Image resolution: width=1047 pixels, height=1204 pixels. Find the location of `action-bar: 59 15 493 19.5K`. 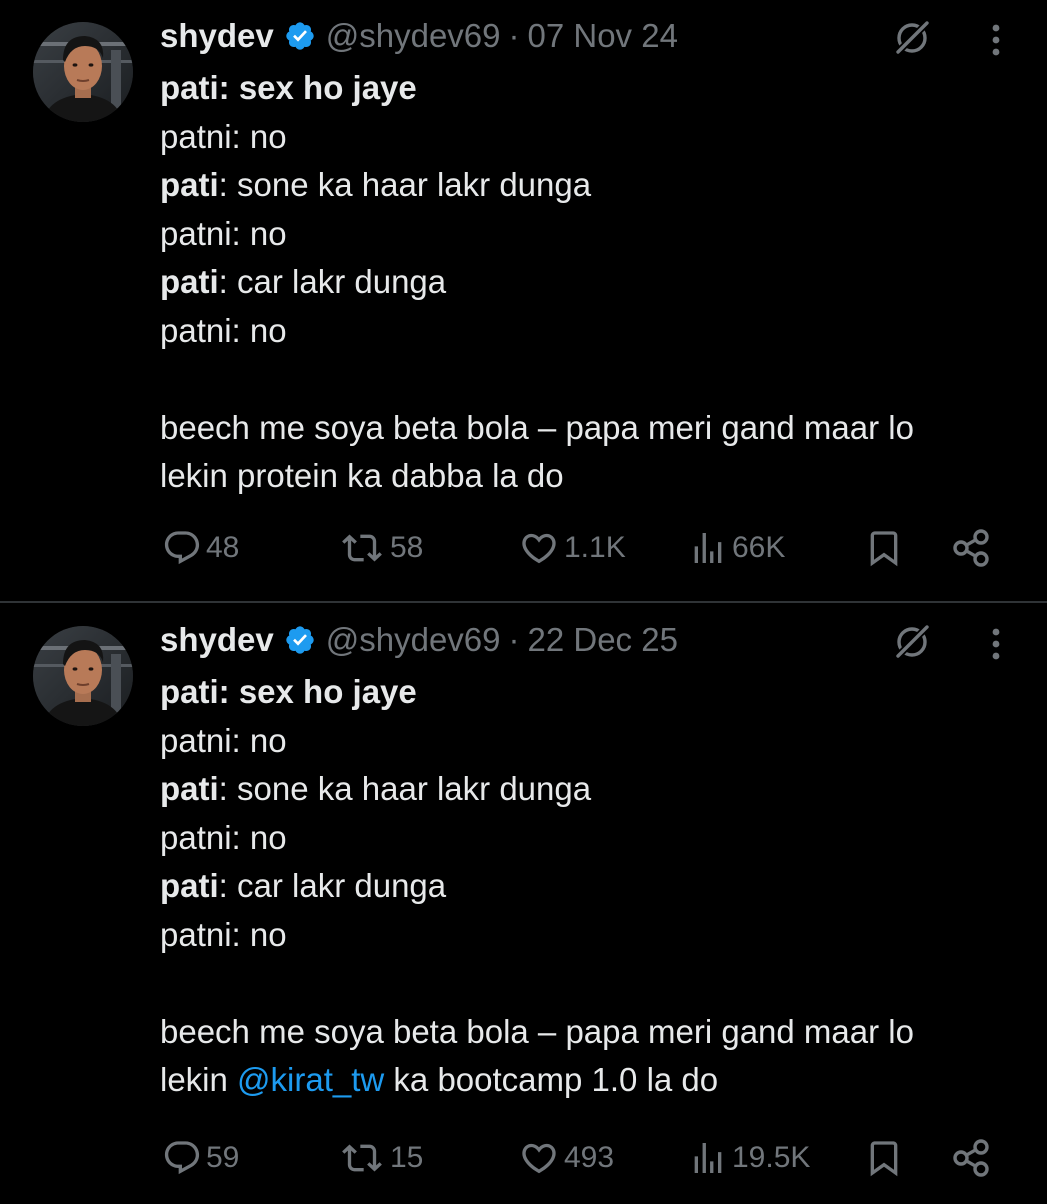

action-bar: 59 15 493 19.5K is located at coordinates (523, 1158).